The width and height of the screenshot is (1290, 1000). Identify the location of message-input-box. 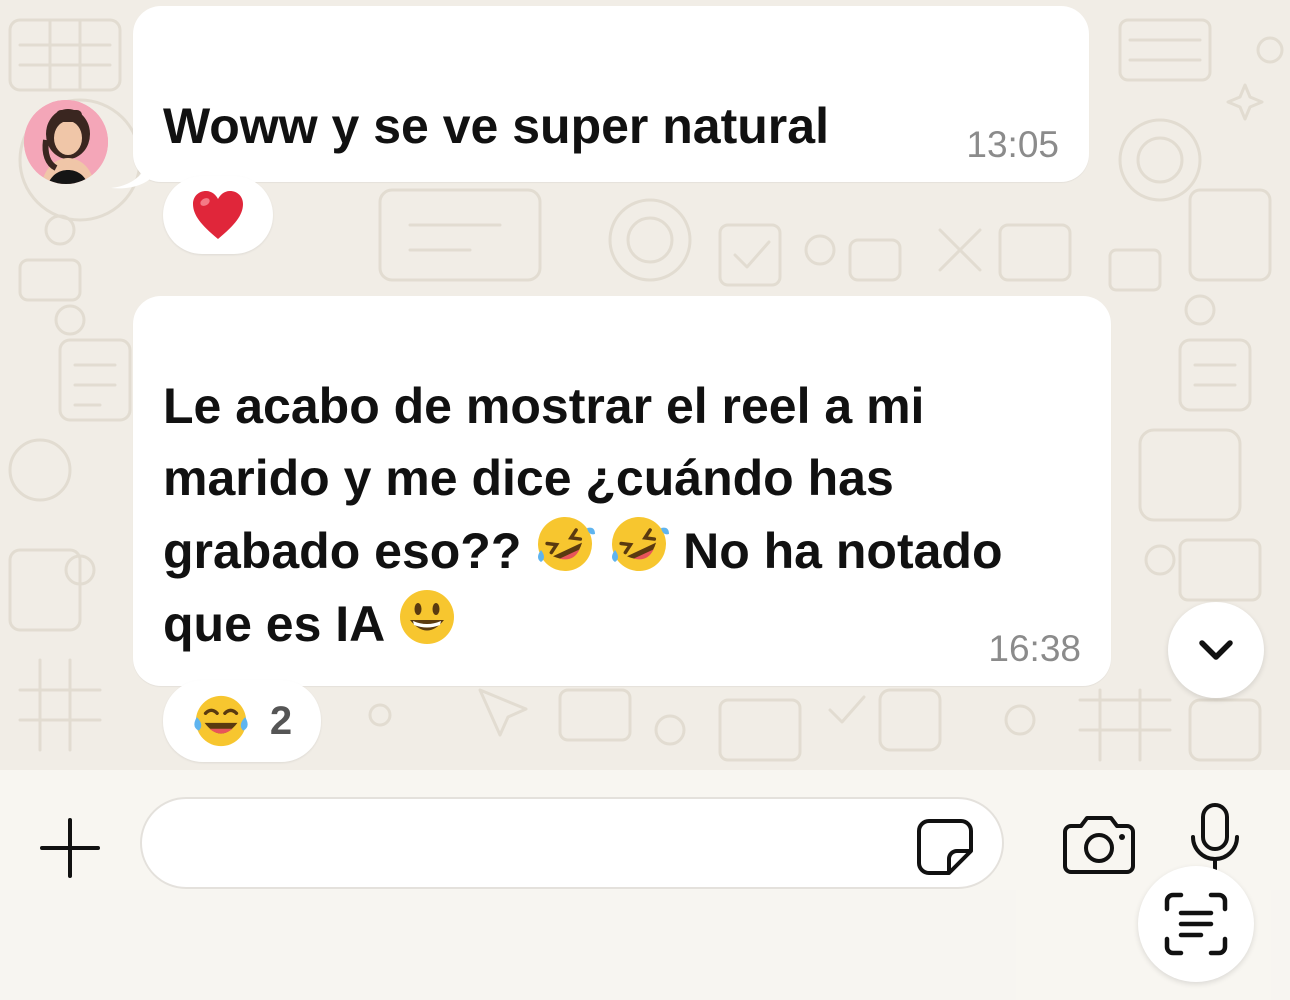
(572, 843).